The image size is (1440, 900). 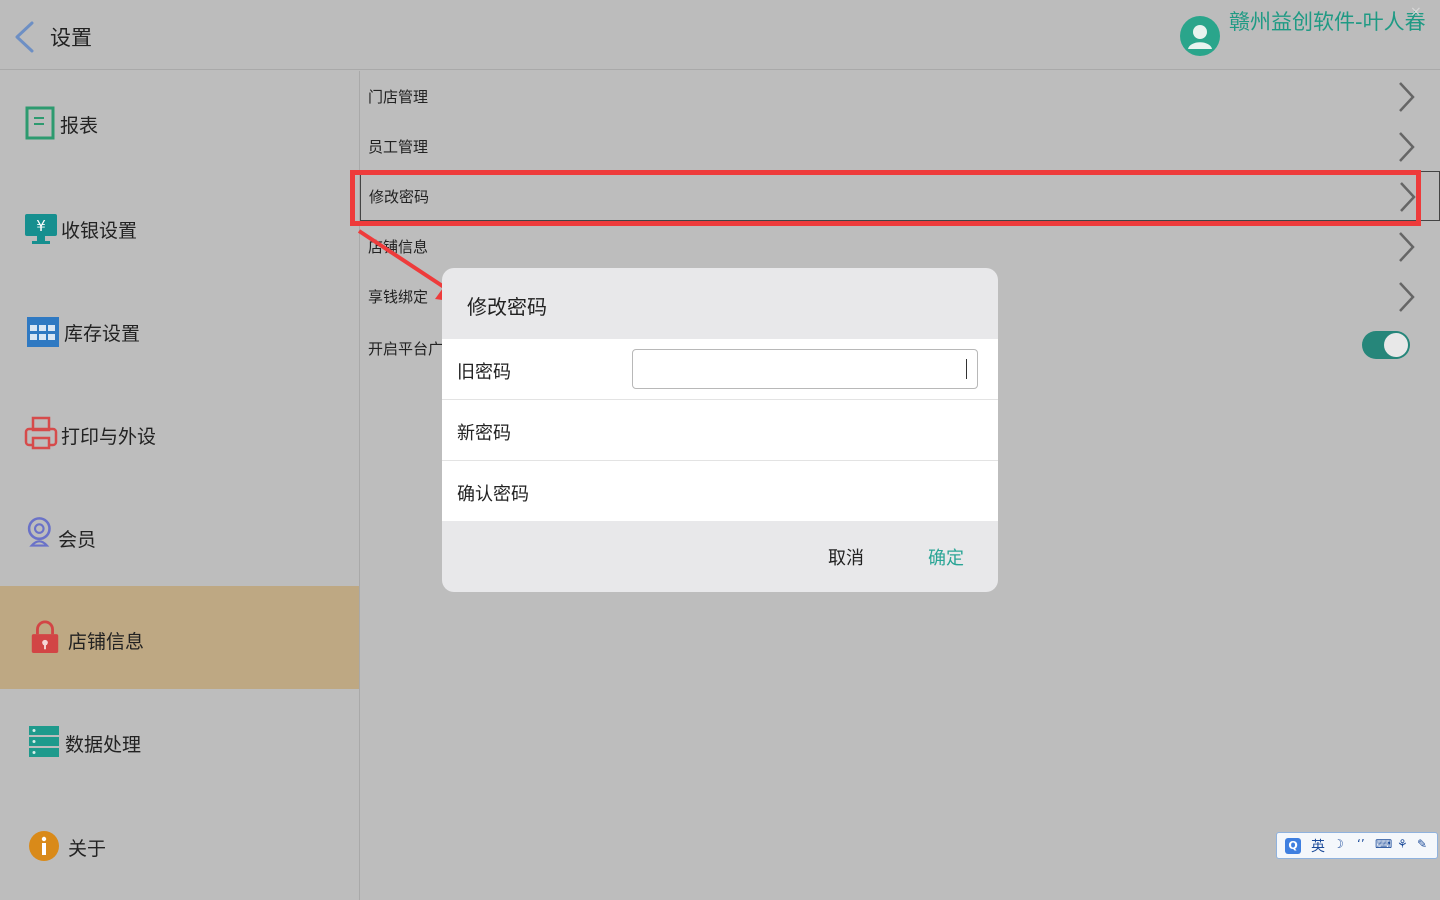 What do you see at coordinates (179, 328) in the screenshot?
I see `sidebar-item-inventory: 库存设置` at bounding box center [179, 328].